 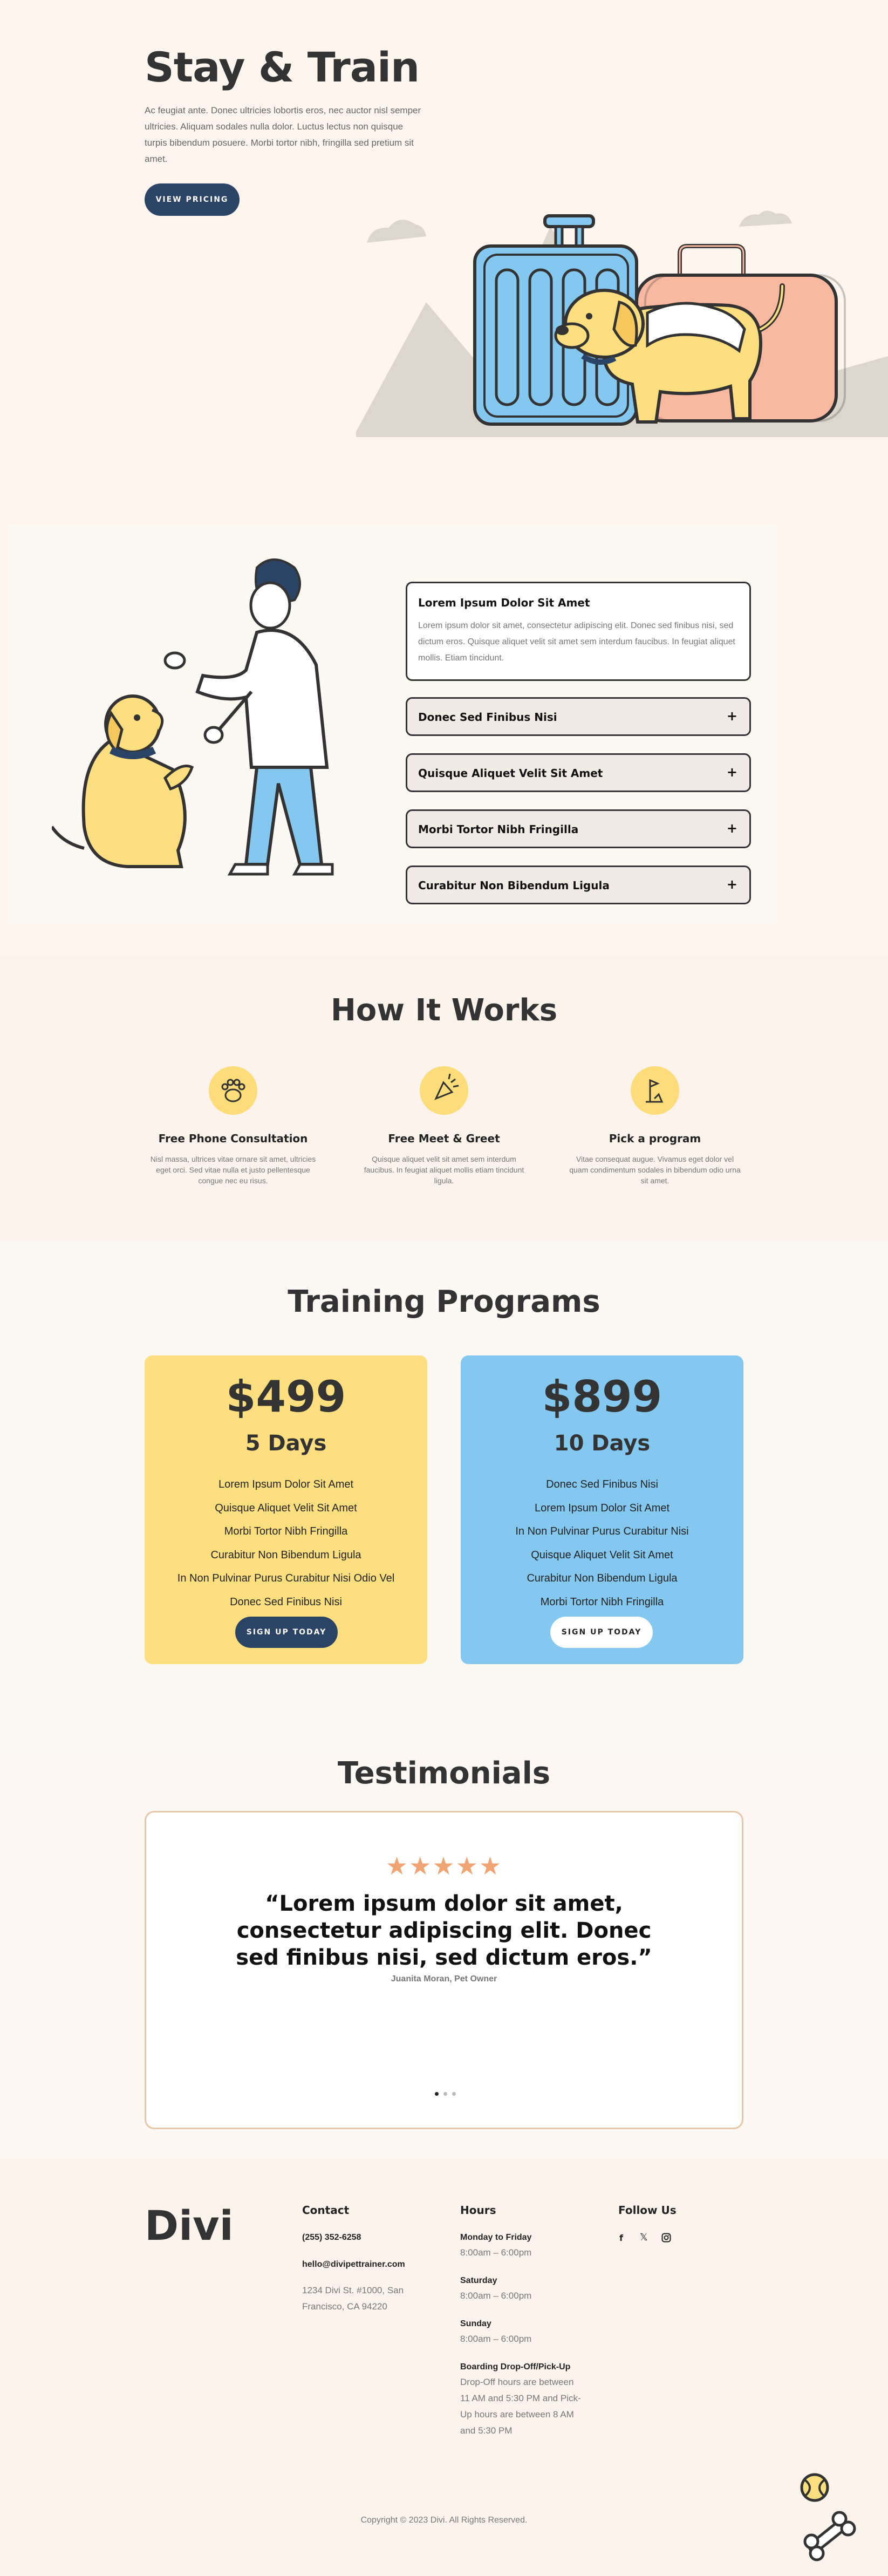 What do you see at coordinates (286, 1443) in the screenshot?
I see `plan-duration: 5 Days` at bounding box center [286, 1443].